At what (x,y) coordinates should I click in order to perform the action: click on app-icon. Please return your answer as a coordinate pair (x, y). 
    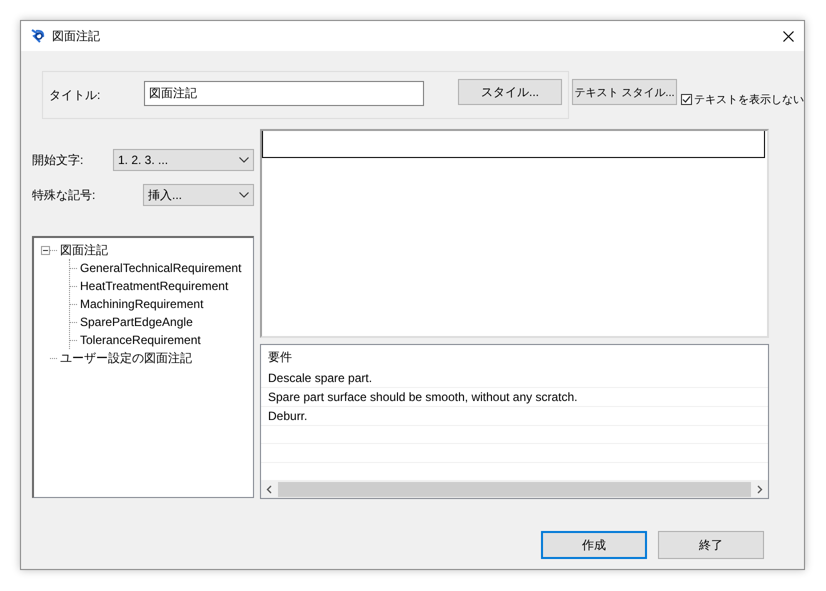
    Looking at the image, I should click on (38, 36).